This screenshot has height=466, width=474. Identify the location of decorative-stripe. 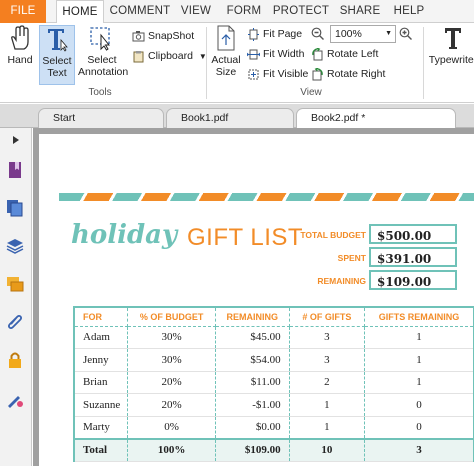
(266, 197).